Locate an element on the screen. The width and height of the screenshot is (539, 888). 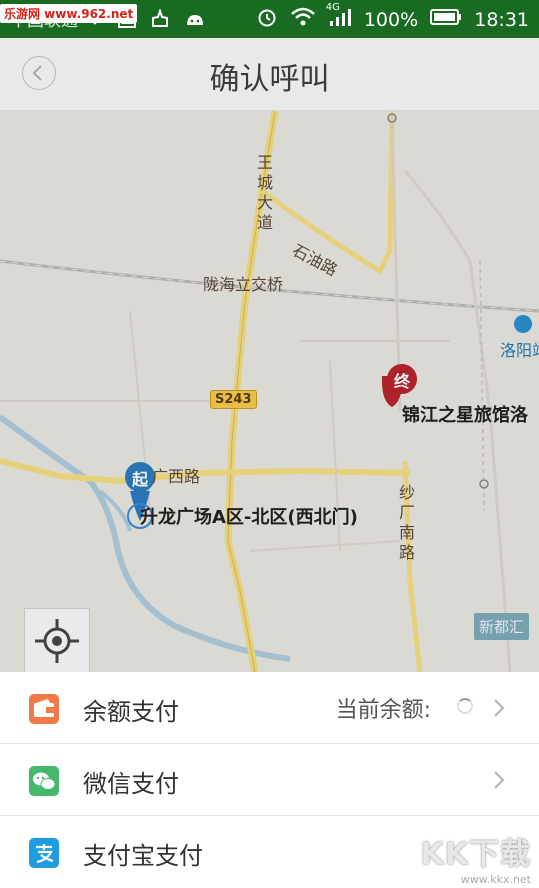
highway-badge: S243 is located at coordinates (233, 399).